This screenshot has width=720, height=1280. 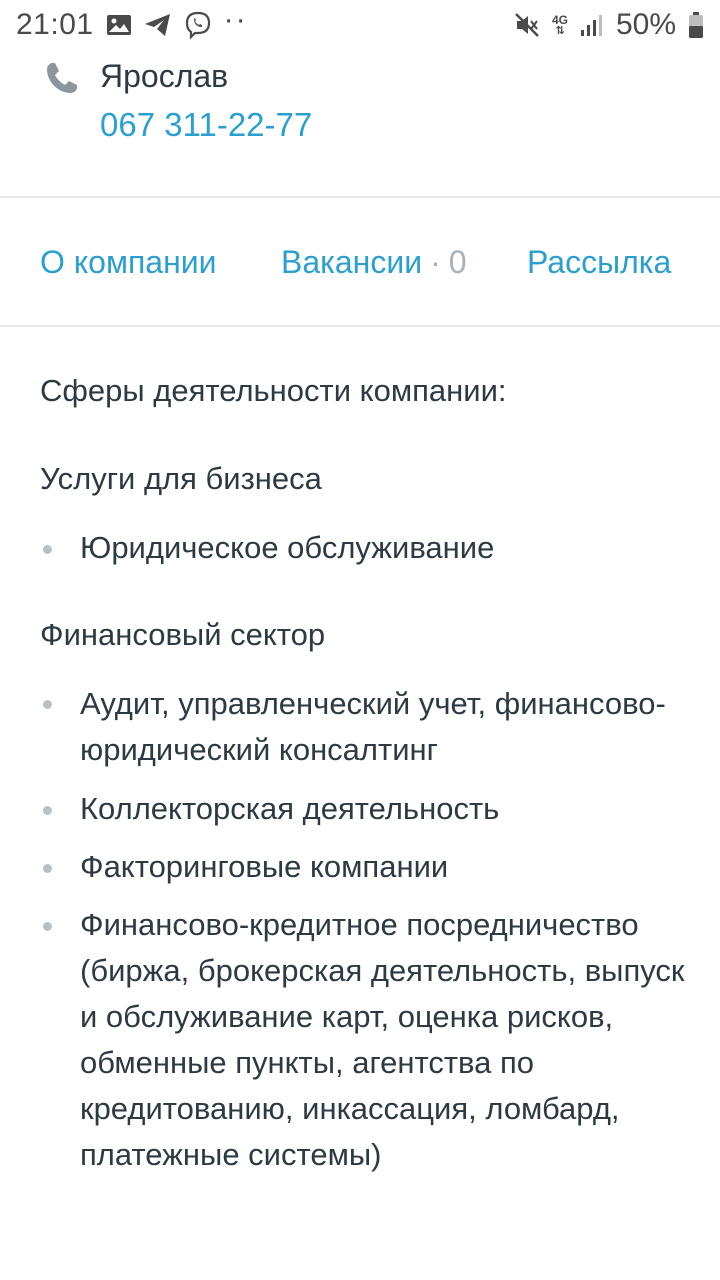 What do you see at coordinates (527, 25) in the screenshot?
I see `mute-icon` at bounding box center [527, 25].